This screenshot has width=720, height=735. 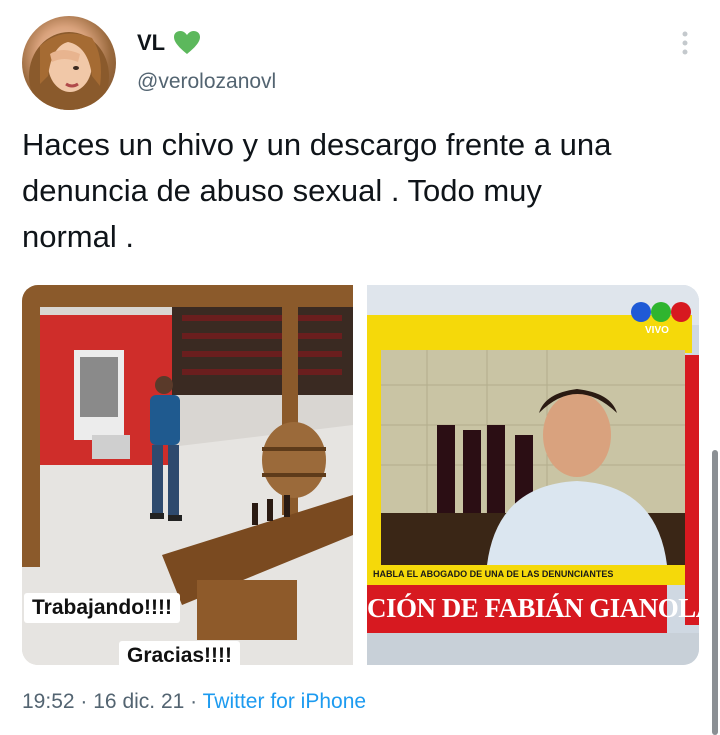 I want to click on tweet-source-link: Twitter for iPhone, so click(x=284, y=701).